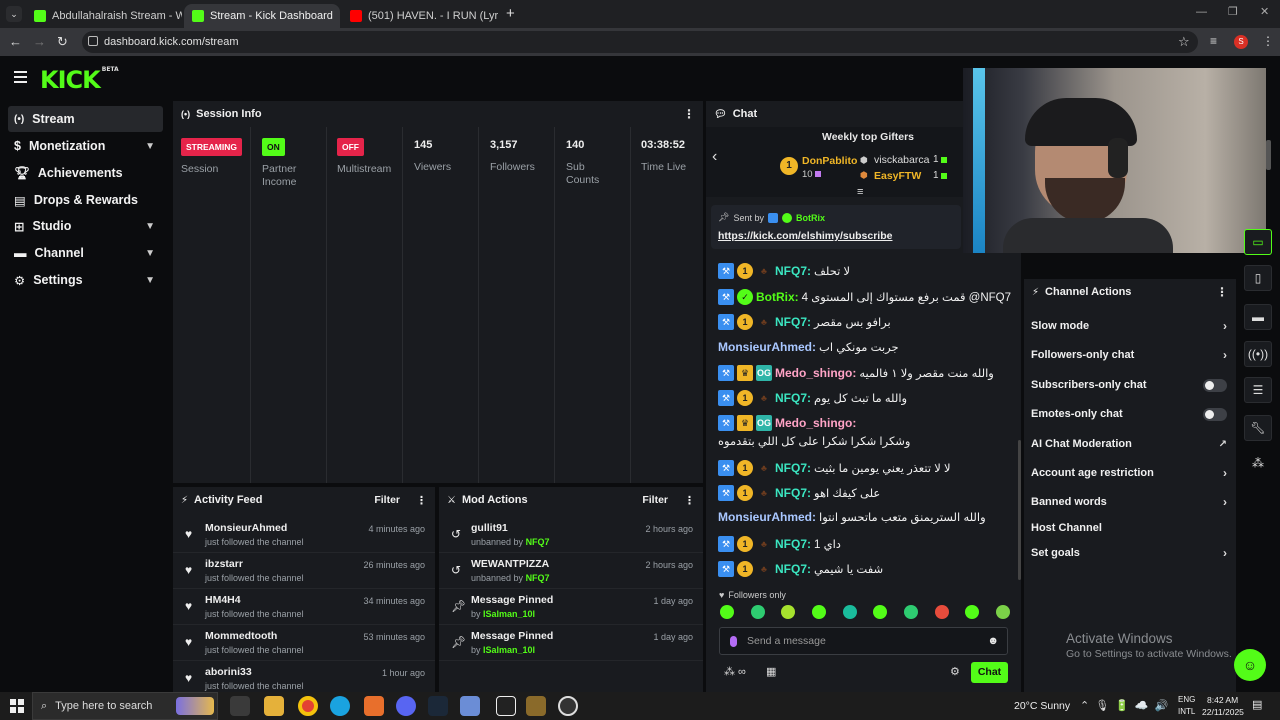 This screenshot has width=1280, height=720. What do you see at coordinates (571, 572) in the screenshot?
I see `list-item: ↺ WEWANTPIZZA unbanned by NFQ7 2 hours ago` at bounding box center [571, 572].